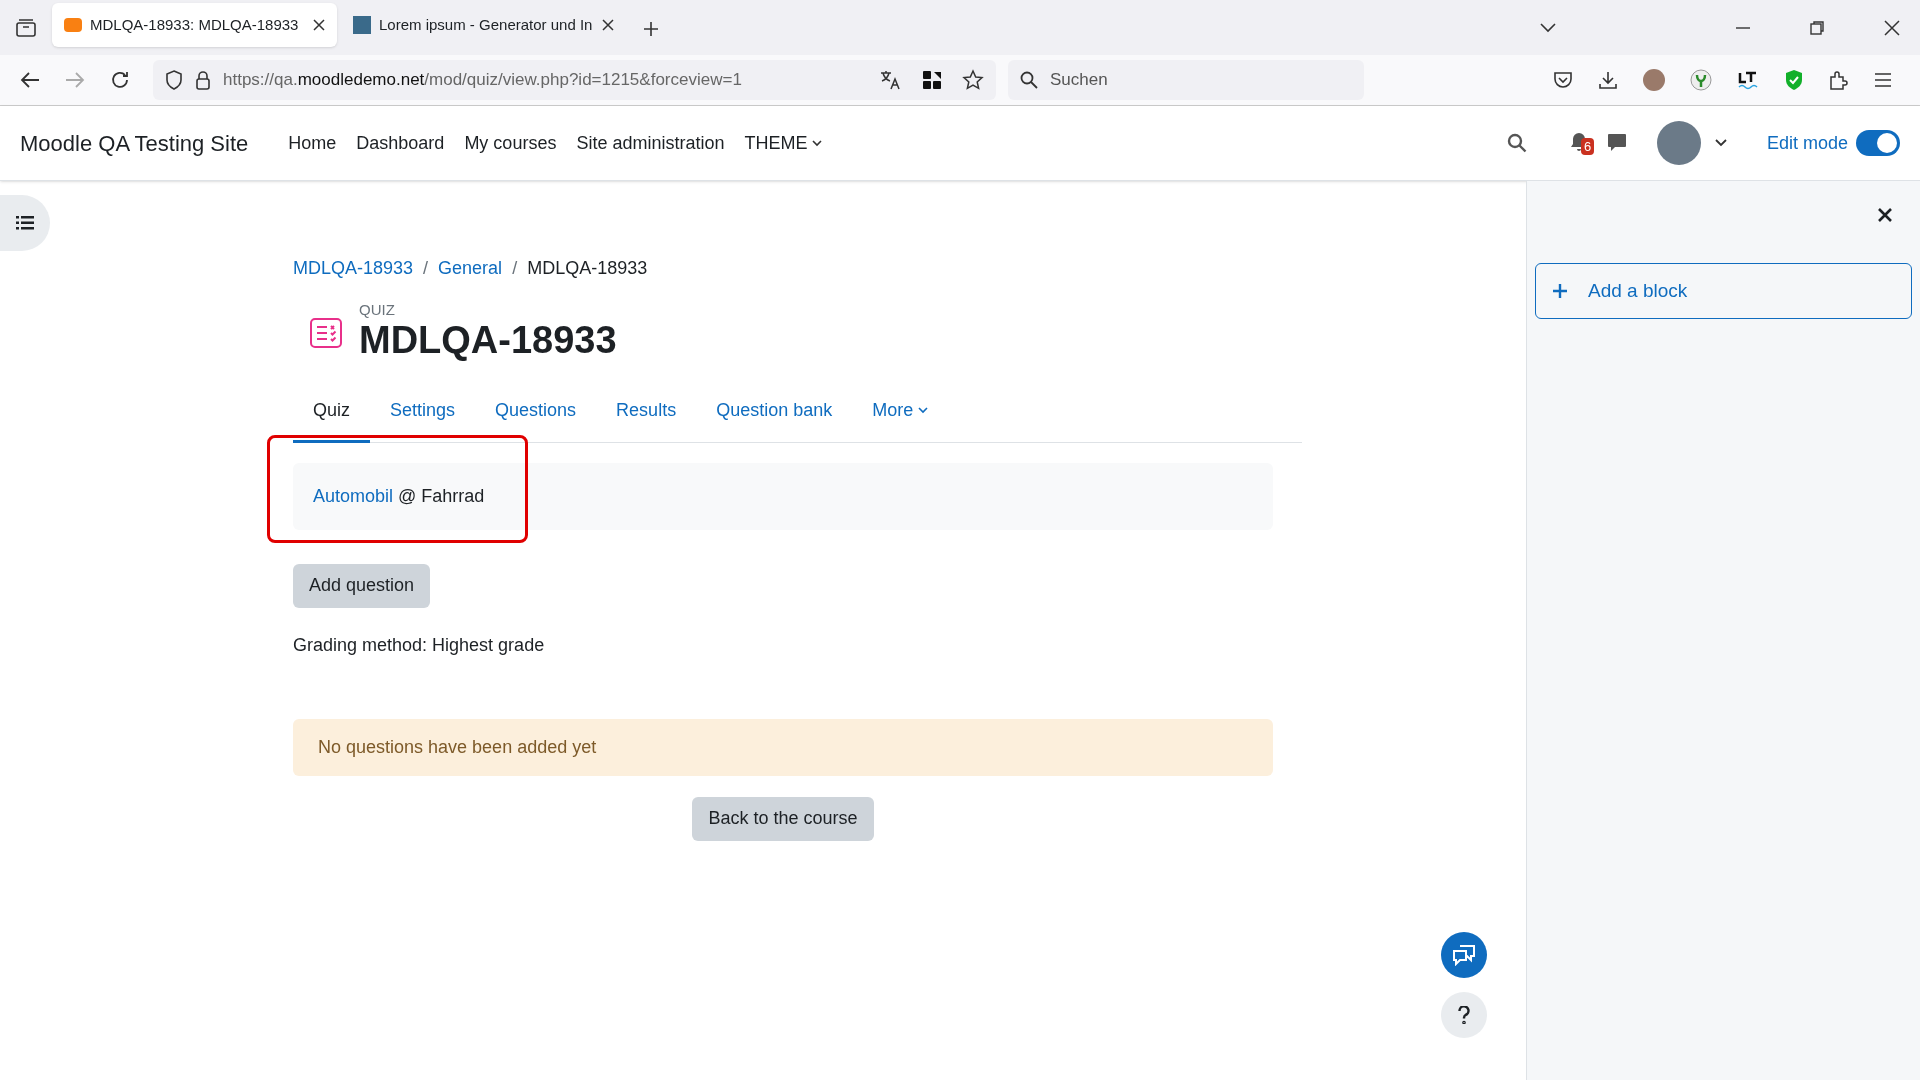 The width and height of the screenshot is (1920, 1080). What do you see at coordinates (400, 143) in the screenshot?
I see `nav-link: Dashboard` at bounding box center [400, 143].